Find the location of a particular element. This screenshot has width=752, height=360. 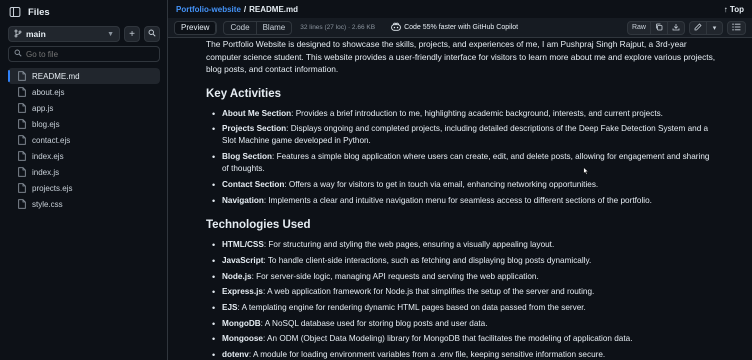

list-item-label: dotenv is located at coordinates (235, 354).